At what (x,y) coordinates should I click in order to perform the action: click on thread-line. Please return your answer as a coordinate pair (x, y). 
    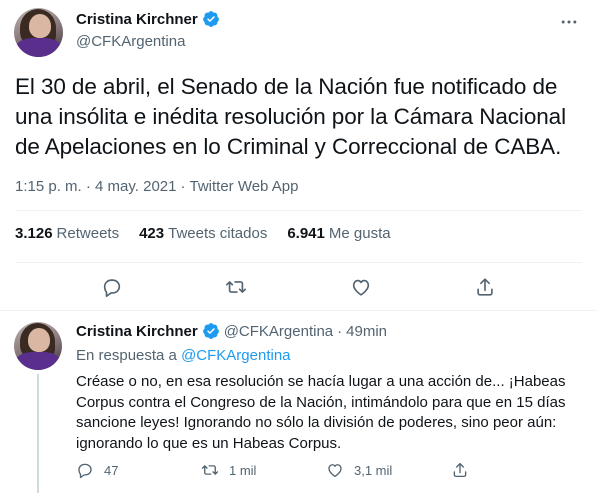
    Looking at the image, I should click on (38, 433).